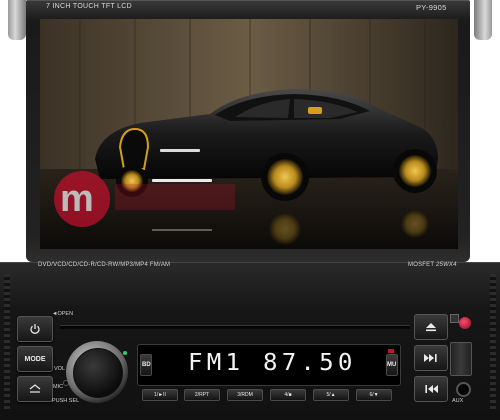  I want to click on frequency-readout: FM1 87.50, so click(272, 363).